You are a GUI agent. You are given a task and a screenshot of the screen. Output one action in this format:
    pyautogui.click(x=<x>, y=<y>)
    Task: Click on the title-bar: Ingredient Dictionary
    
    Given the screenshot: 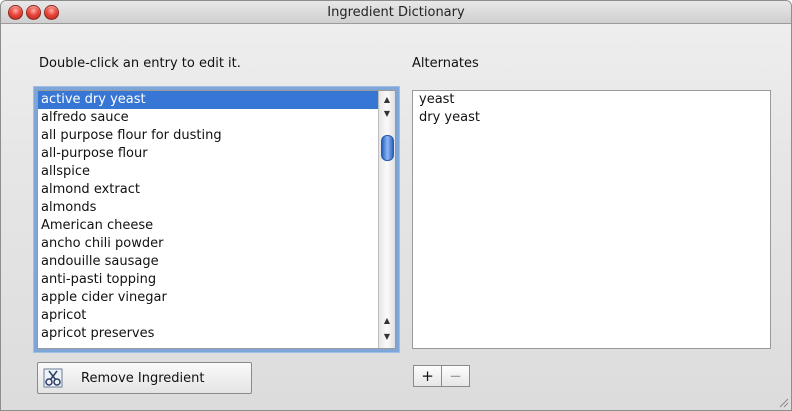 What is the action you would take?
    pyautogui.click(x=396, y=12)
    